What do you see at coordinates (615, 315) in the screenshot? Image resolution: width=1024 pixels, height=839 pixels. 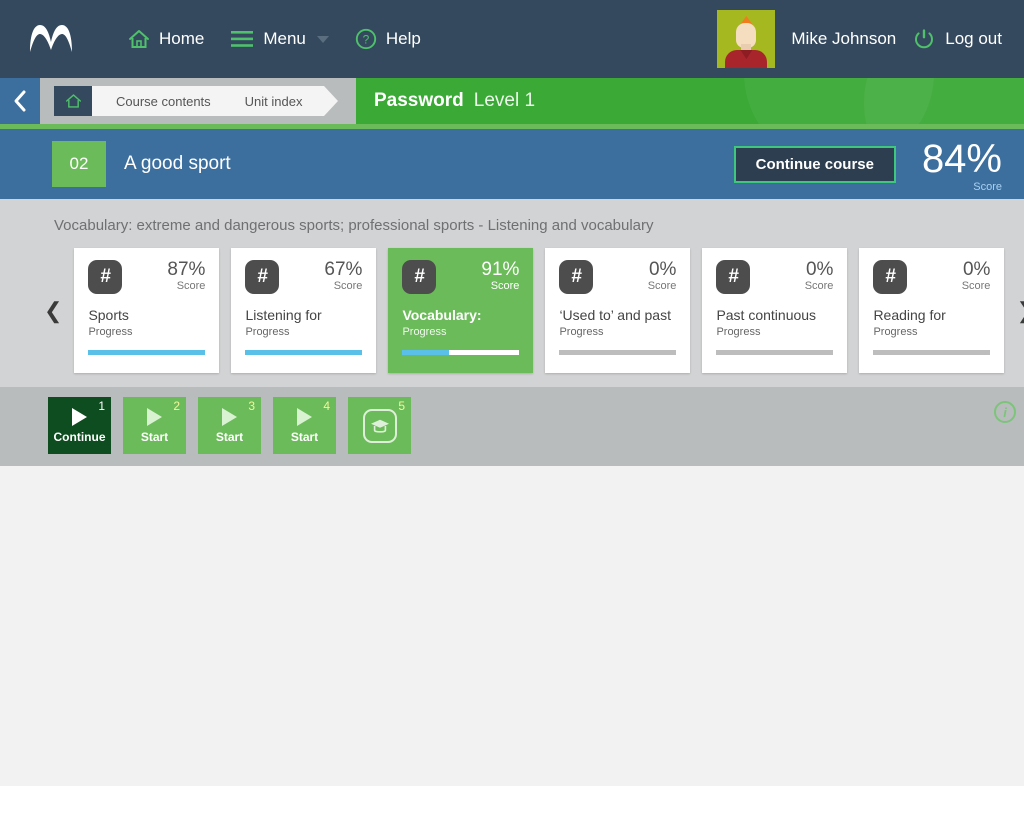 I see `card-title: ‘Used to’ and past` at bounding box center [615, 315].